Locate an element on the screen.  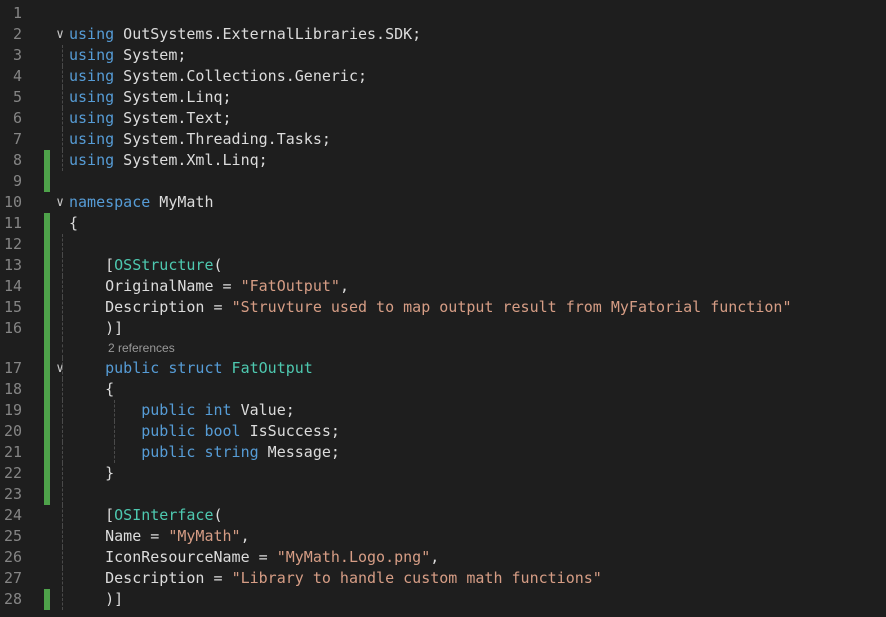
line-number: 9 is located at coordinates (17, 181).